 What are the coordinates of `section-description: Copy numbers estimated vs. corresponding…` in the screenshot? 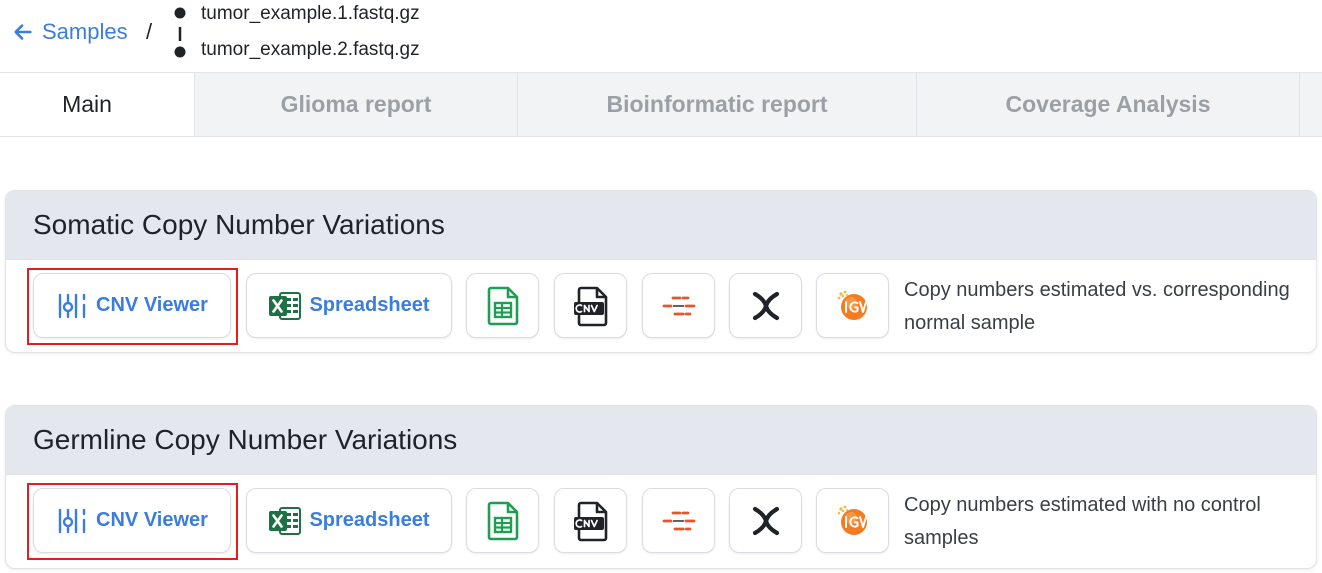 It's located at (1097, 306).